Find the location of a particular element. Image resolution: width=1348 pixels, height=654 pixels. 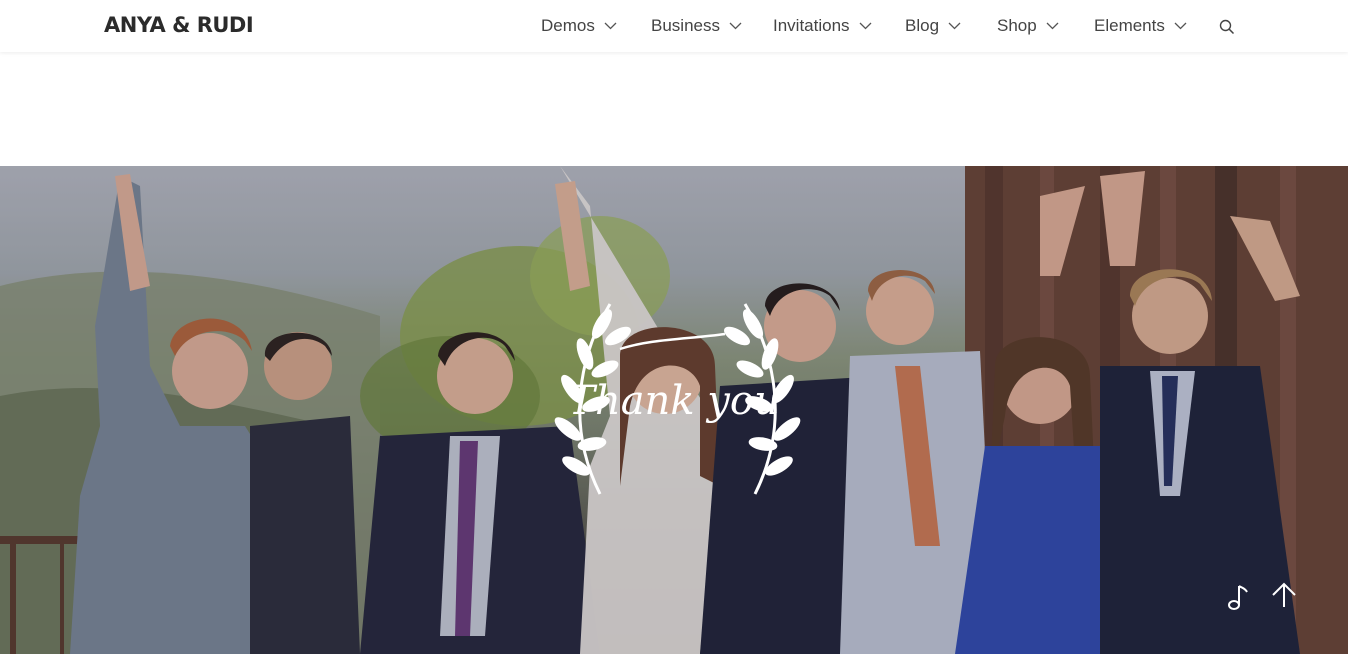

arrow-up-icon is located at coordinates (1284, 595).